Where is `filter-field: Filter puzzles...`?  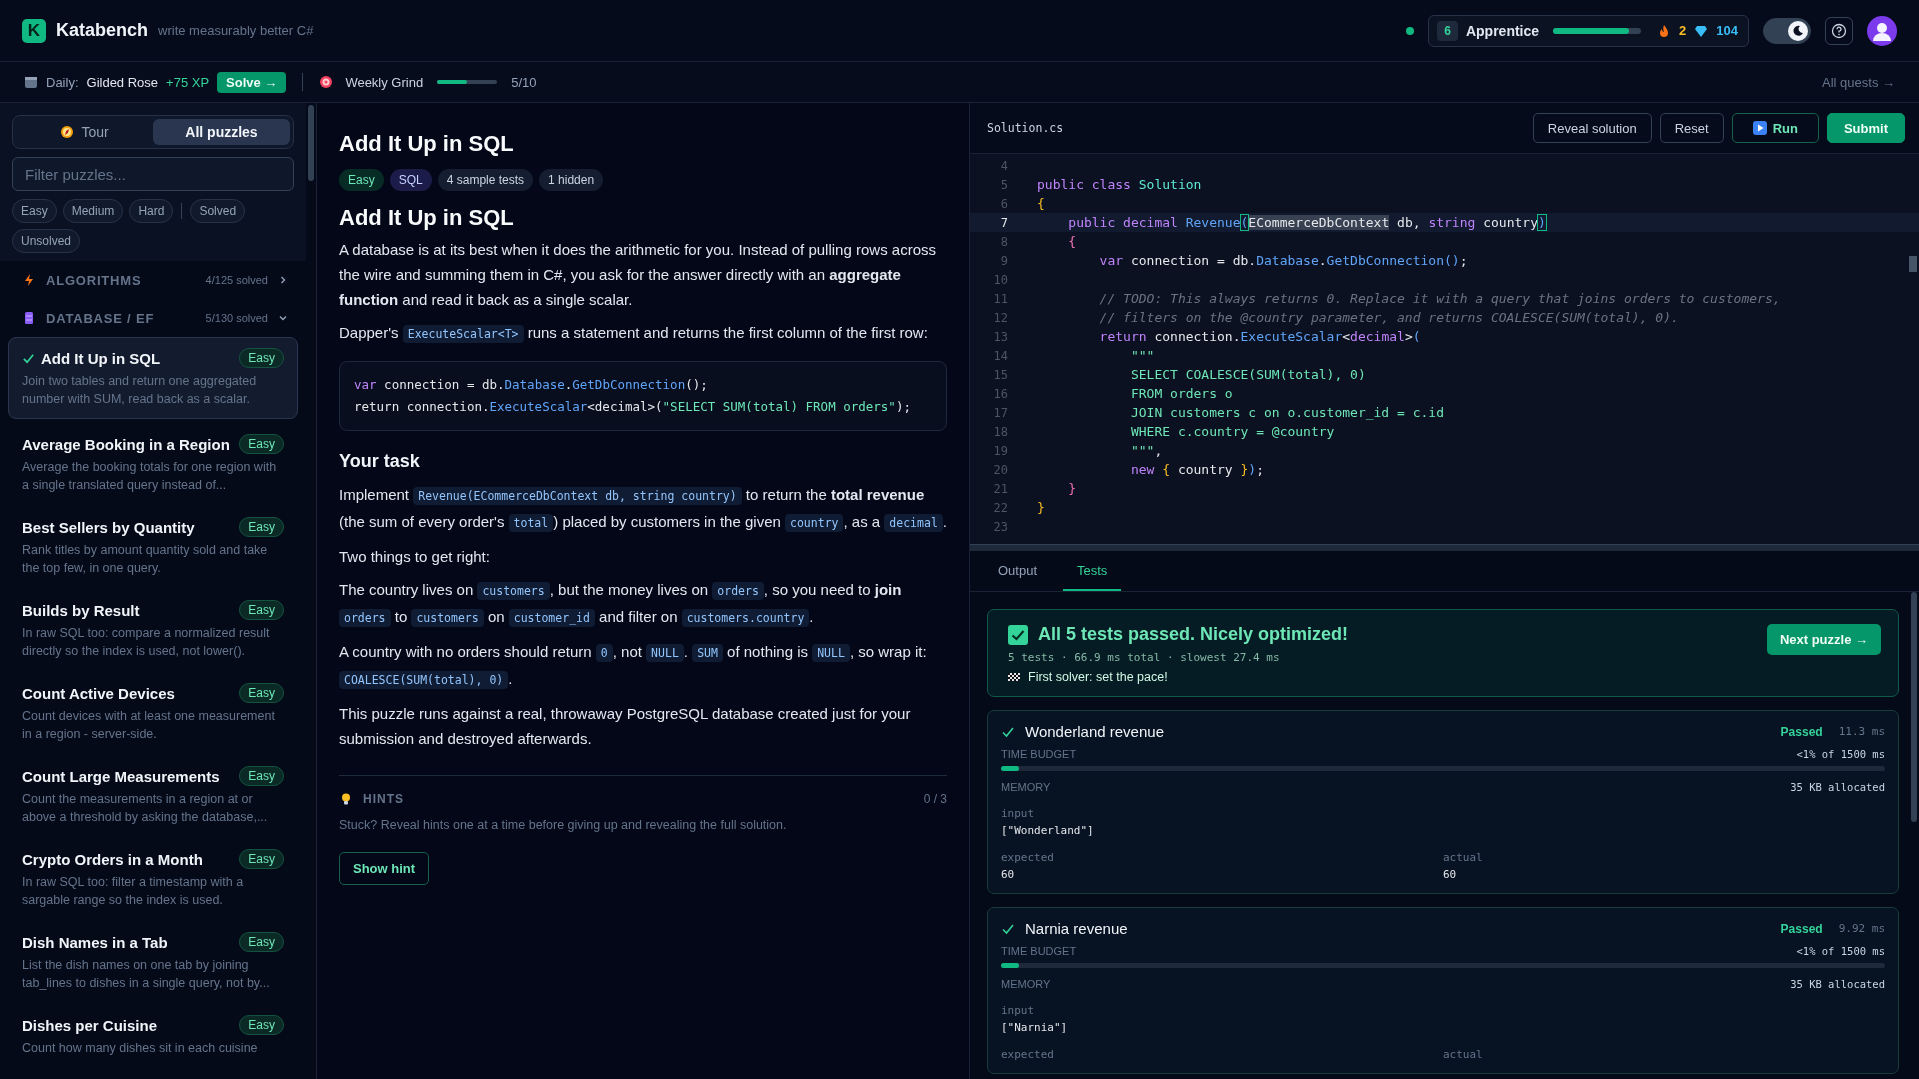 filter-field: Filter puzzles... is located at coordinates (153, 174).